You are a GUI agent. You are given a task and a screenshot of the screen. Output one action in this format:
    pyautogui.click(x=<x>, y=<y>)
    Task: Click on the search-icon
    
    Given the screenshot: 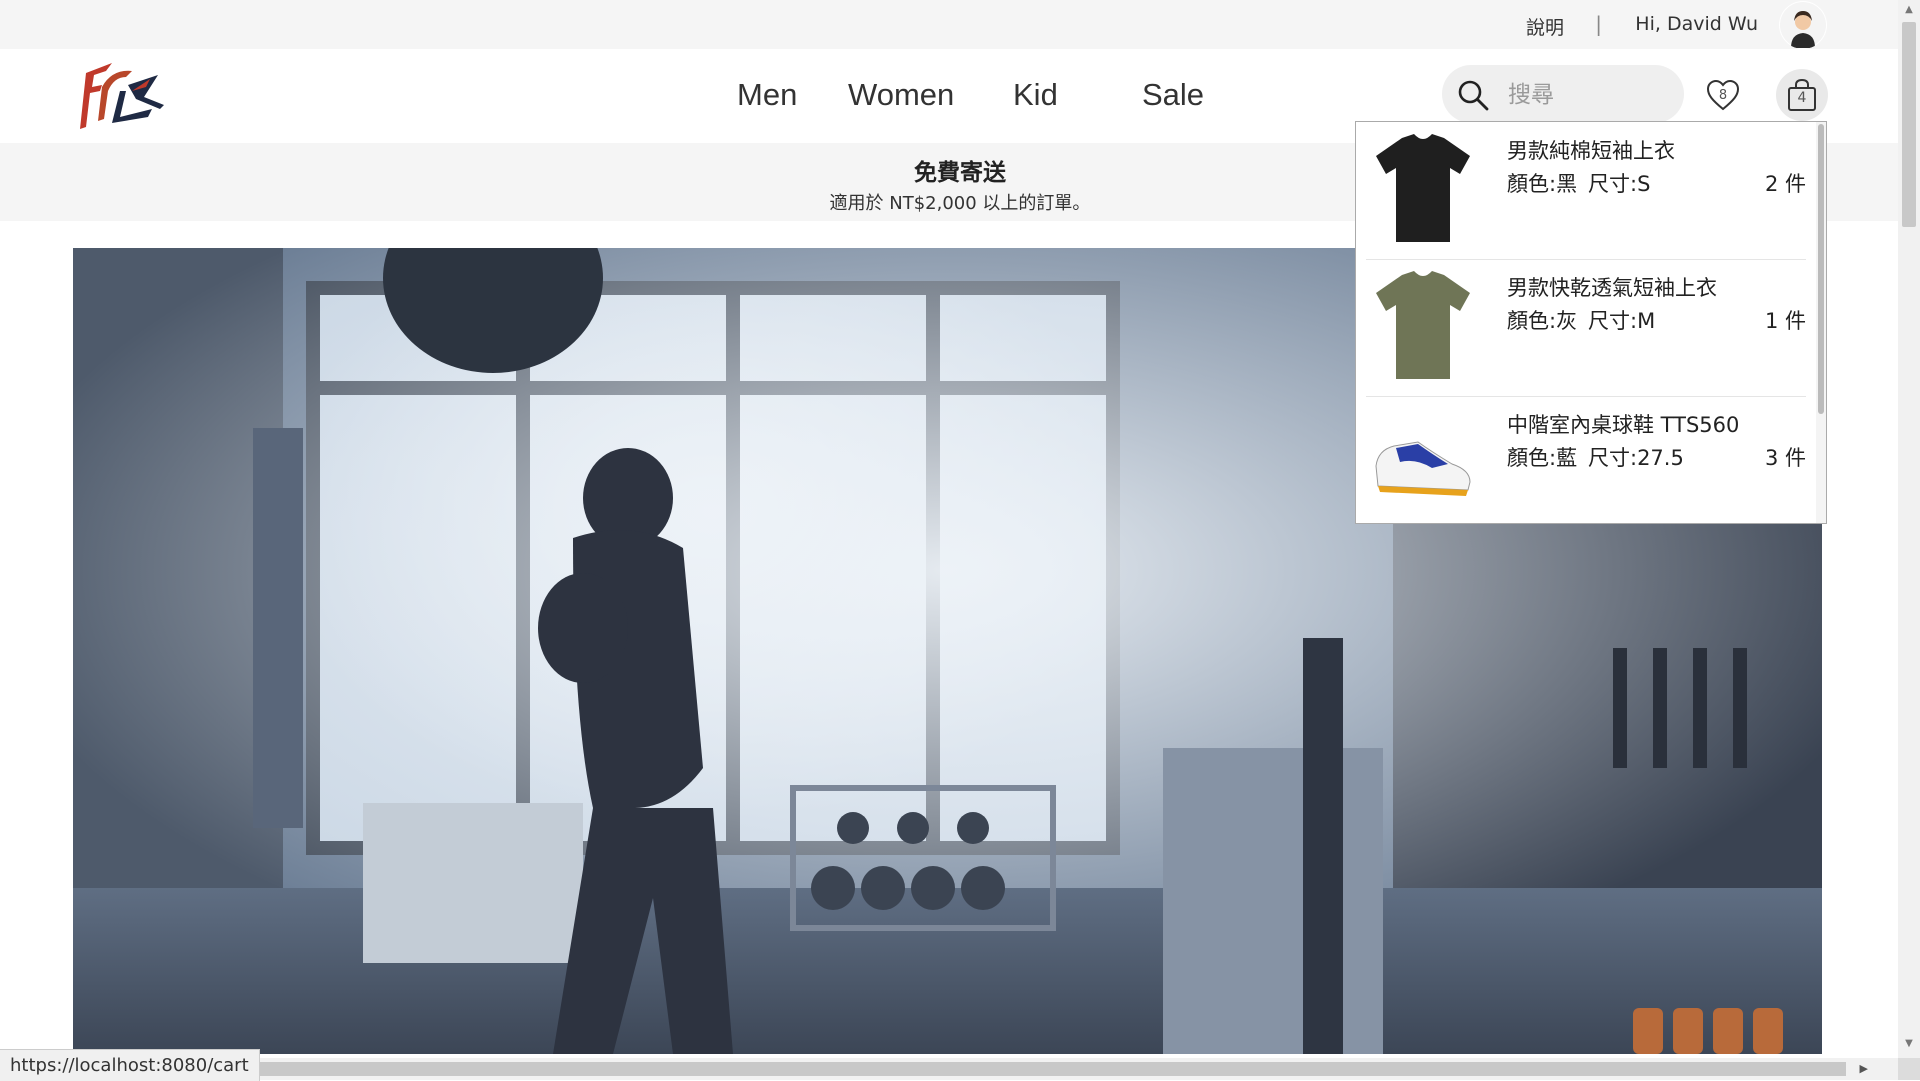 What is the action you would take?
    pyautogui.click(x=1473, y=95)
    